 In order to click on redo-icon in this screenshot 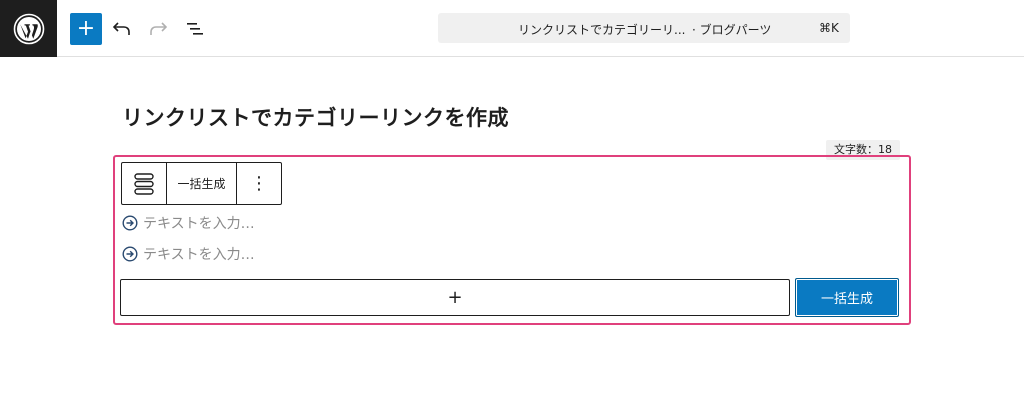, I will do `click(158, 28)`.